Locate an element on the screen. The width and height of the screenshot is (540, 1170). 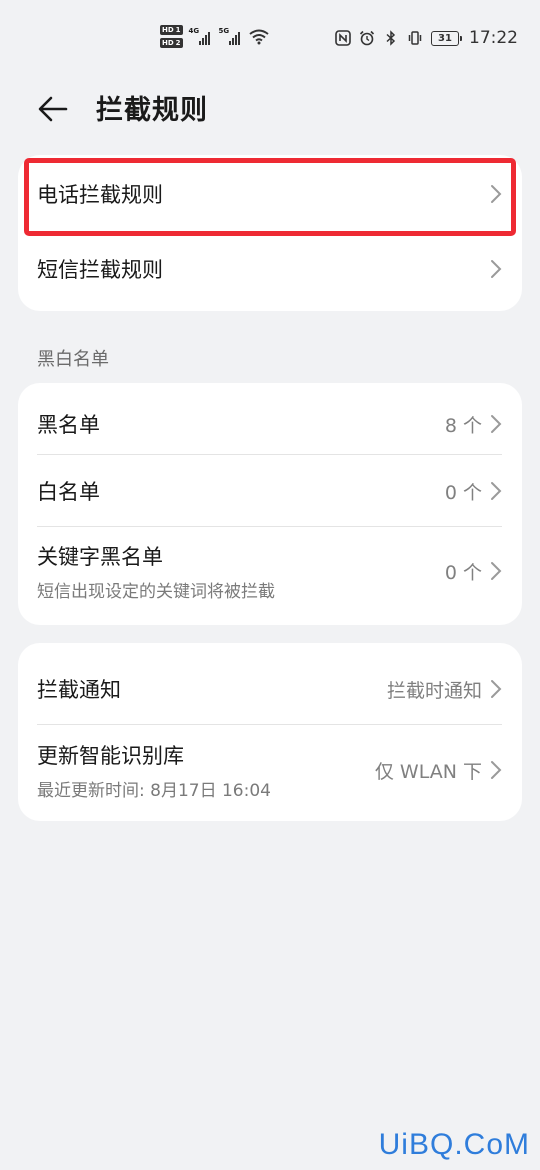
battery-level: 31 is located at coordinates (445, 38).